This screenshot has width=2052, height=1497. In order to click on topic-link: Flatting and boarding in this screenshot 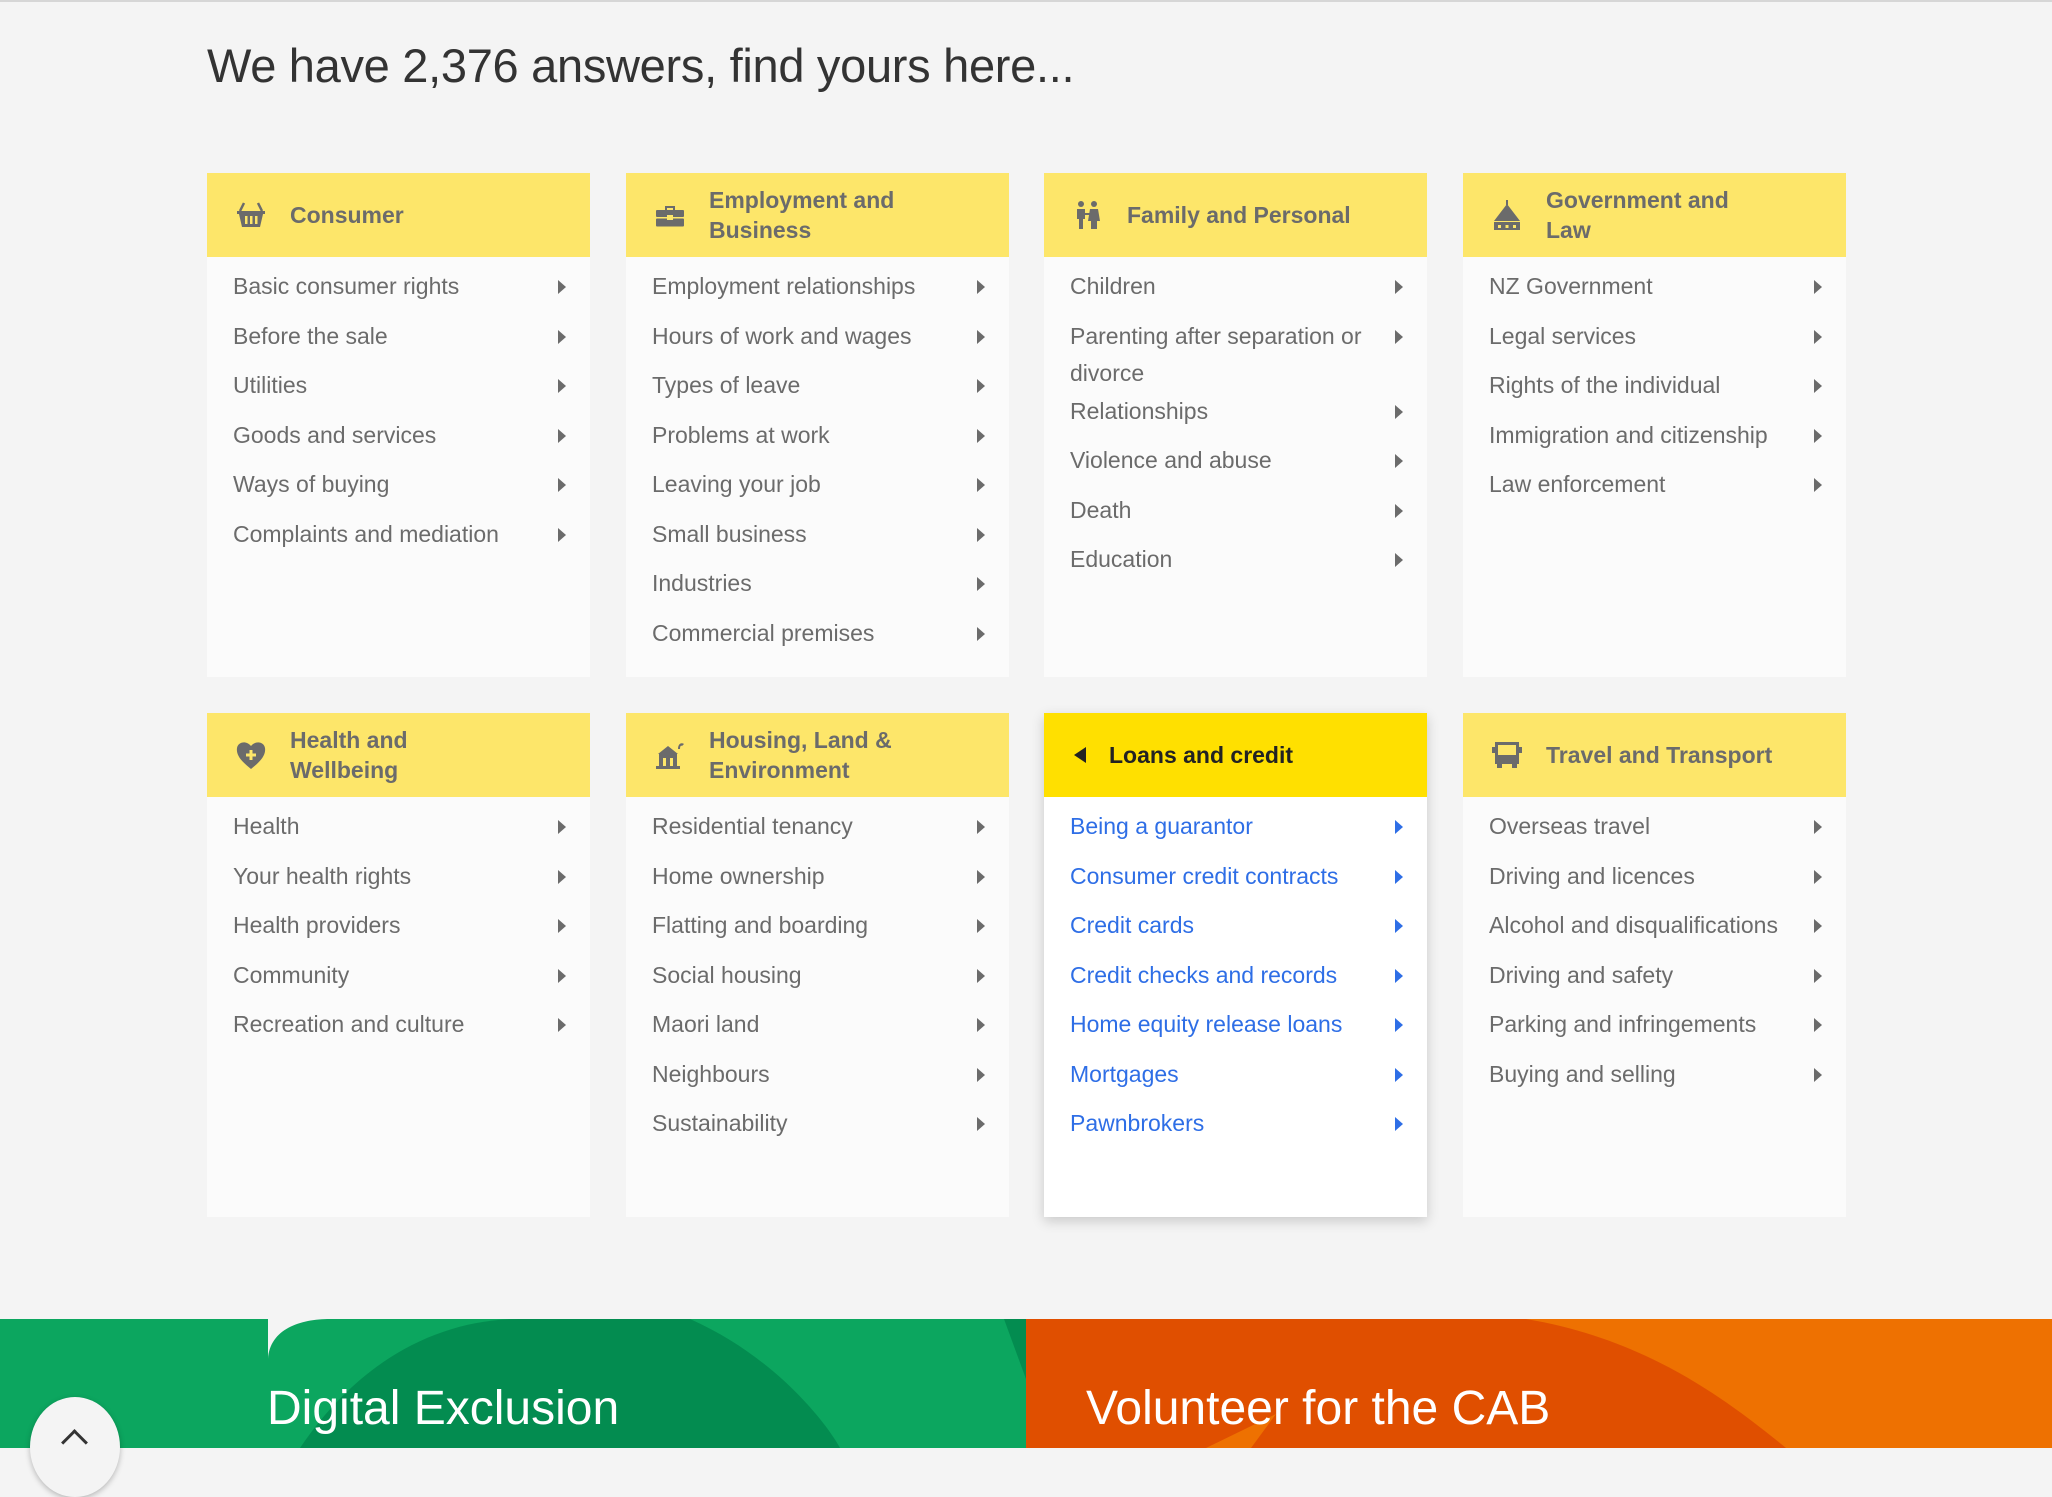, I will do `click(817, 931)`.